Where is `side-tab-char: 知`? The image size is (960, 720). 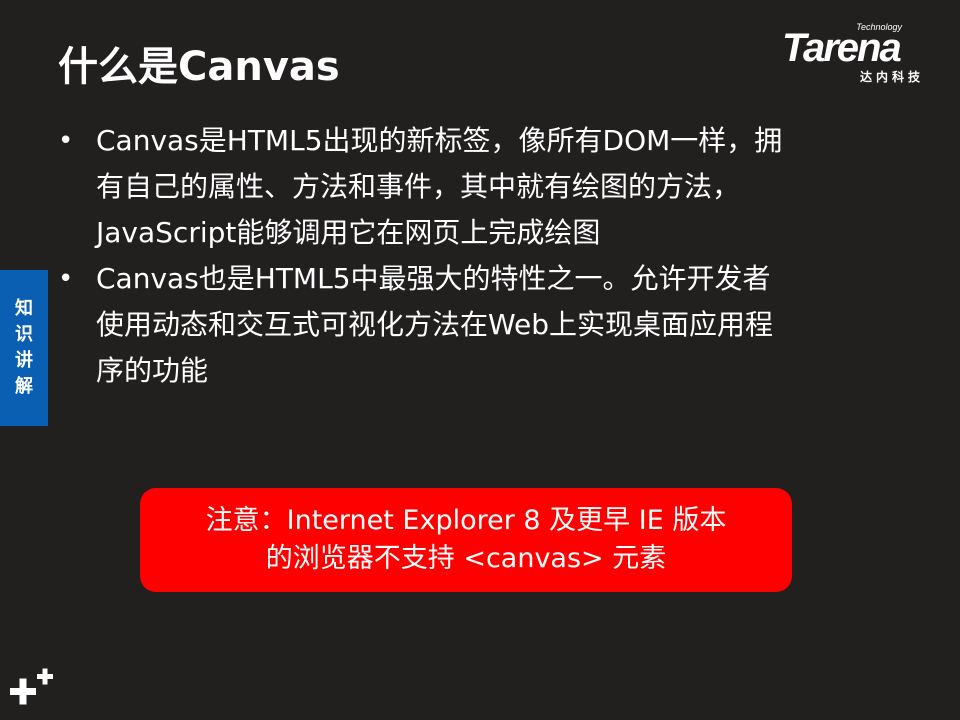 side-tab-char: 知 is located at coordinates (24, 308).